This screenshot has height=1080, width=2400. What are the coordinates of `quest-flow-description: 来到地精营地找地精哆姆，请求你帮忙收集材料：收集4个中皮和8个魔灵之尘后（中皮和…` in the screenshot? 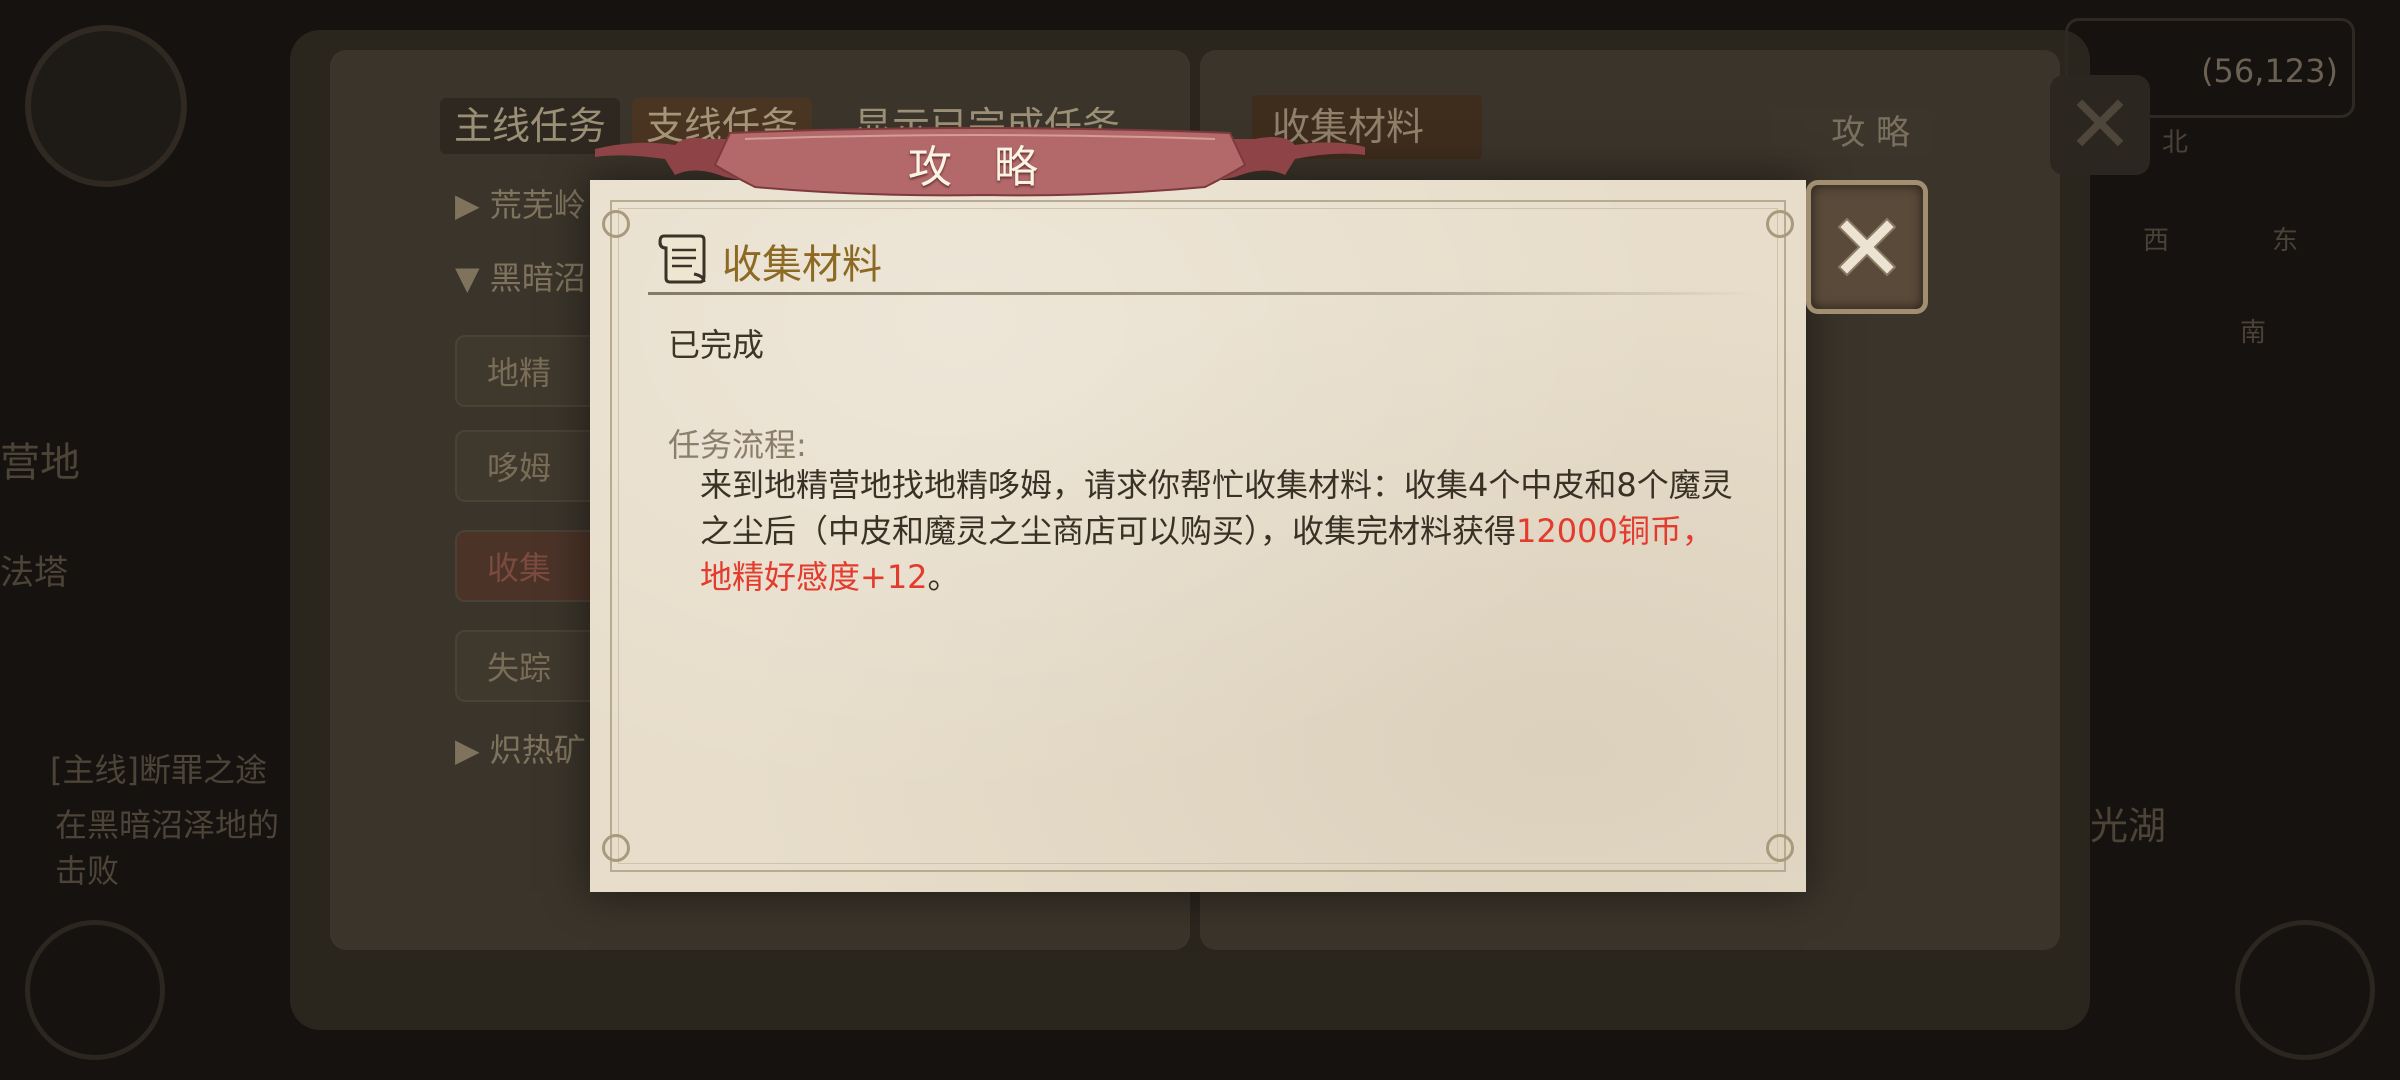 It's located at (1220, 531).